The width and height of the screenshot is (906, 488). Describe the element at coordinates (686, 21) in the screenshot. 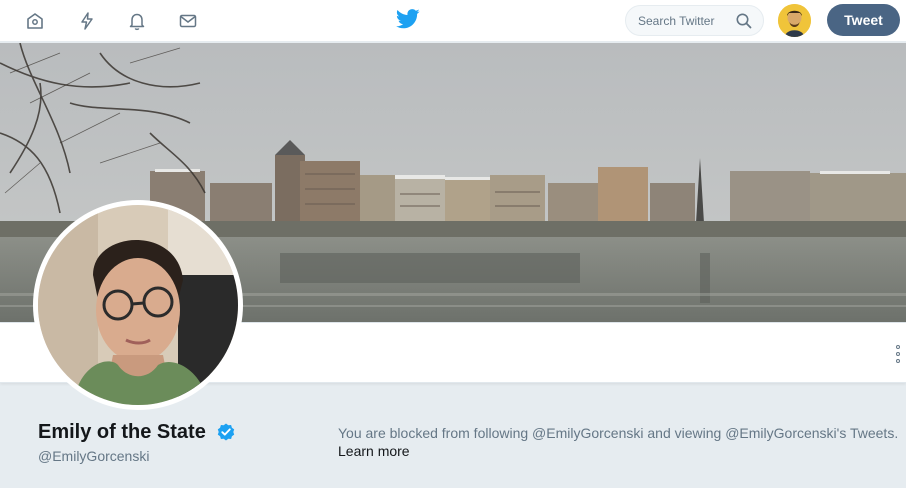

I see `search-input` at that location.